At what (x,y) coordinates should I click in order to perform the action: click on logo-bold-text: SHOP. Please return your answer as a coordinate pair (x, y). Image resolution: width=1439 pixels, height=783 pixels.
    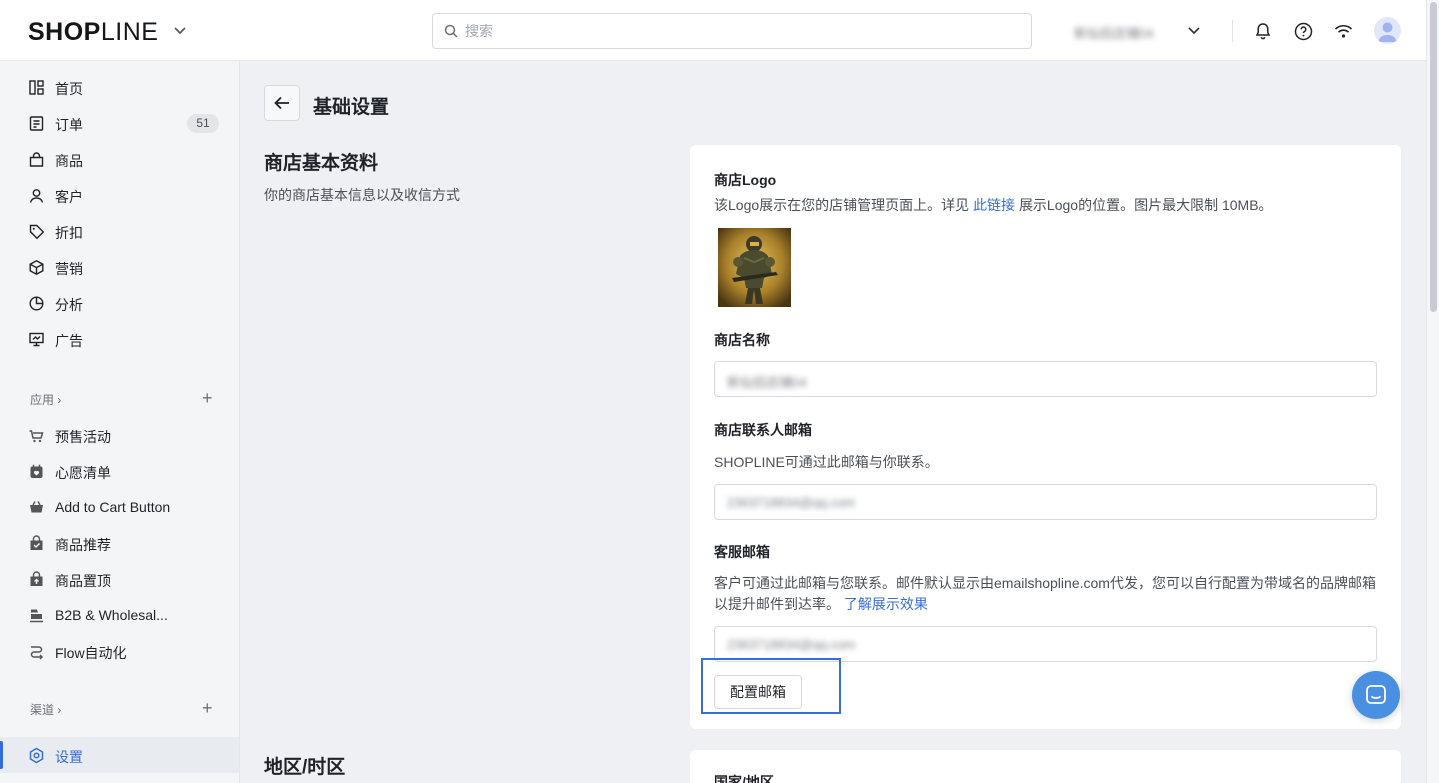
    Looking at the image, I should click on (64, 32).